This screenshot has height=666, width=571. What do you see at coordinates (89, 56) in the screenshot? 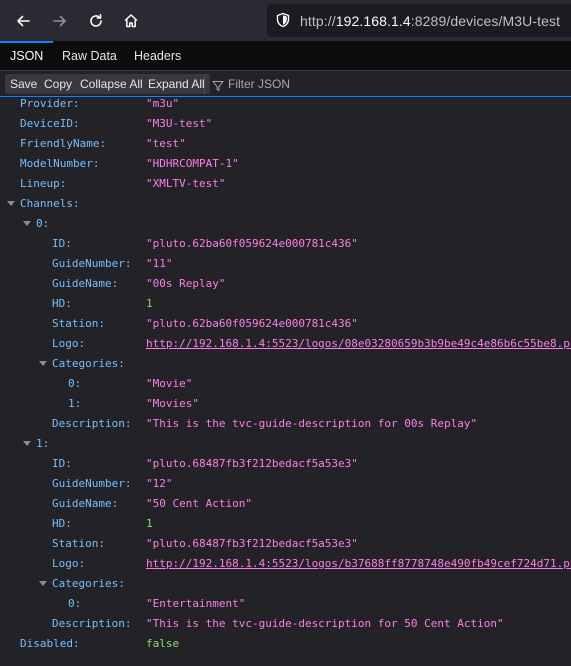
I see `tab-raw-data: Raw Data` at bounding box center [89, 56].